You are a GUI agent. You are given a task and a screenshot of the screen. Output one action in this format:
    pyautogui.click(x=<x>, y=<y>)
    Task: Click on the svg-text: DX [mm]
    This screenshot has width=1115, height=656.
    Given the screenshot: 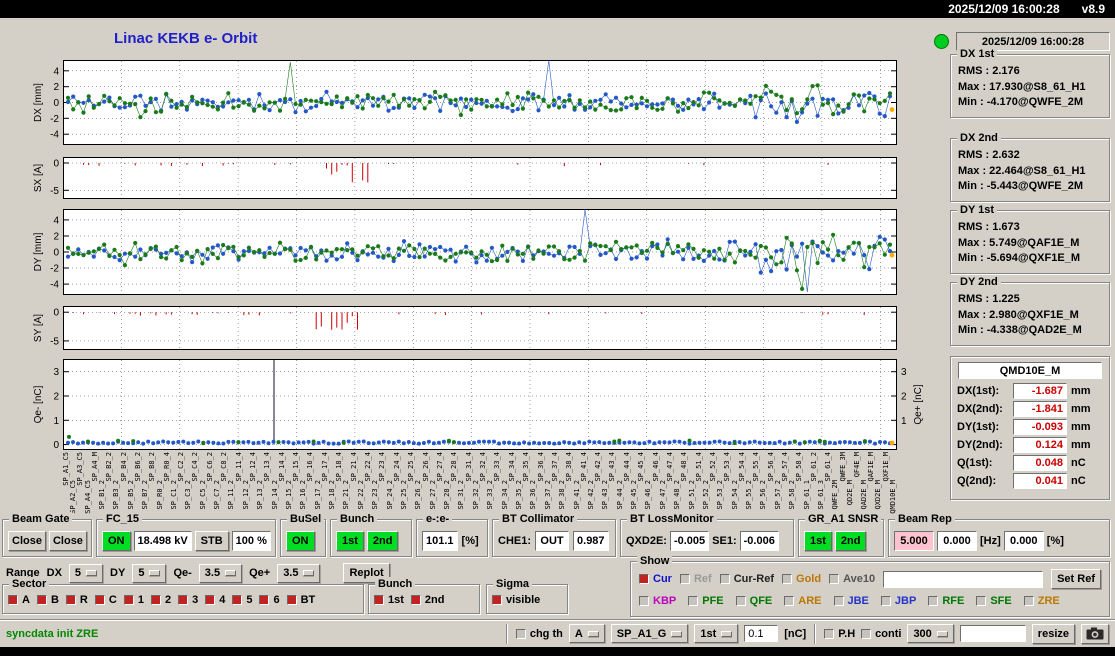 What is the action you would take?
    pyautogui.click(x=38, y=102)
    